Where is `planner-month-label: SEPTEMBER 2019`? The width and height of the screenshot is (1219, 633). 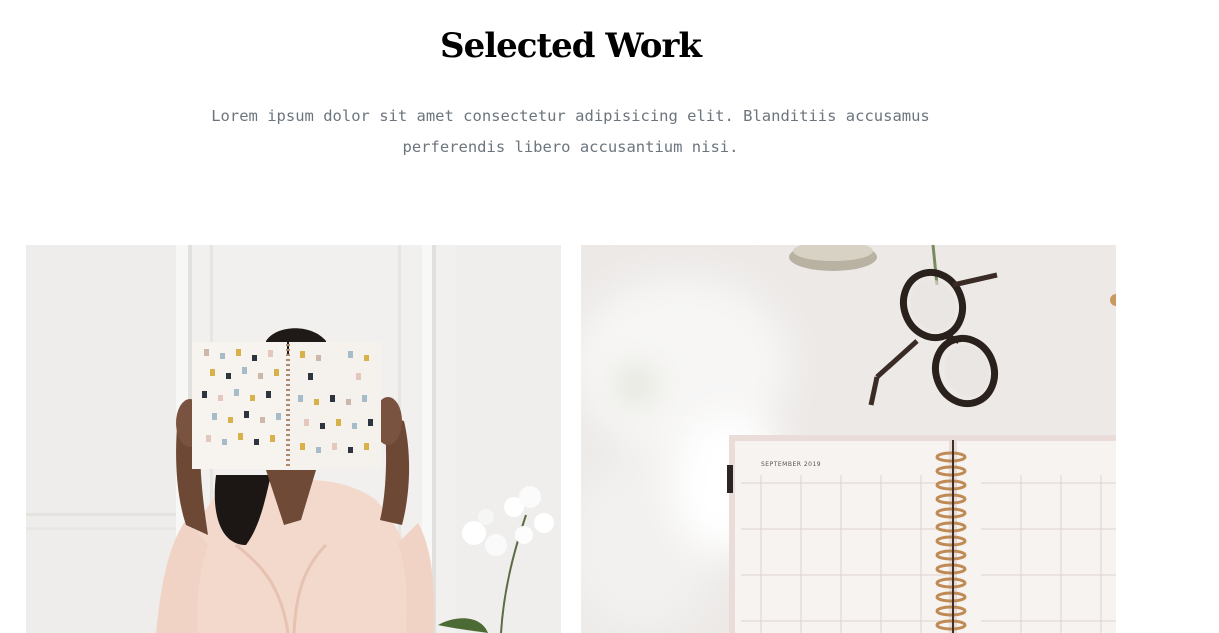 planner-month-label: SEPTEMBER 2019 is located at coordinates (791, 464).